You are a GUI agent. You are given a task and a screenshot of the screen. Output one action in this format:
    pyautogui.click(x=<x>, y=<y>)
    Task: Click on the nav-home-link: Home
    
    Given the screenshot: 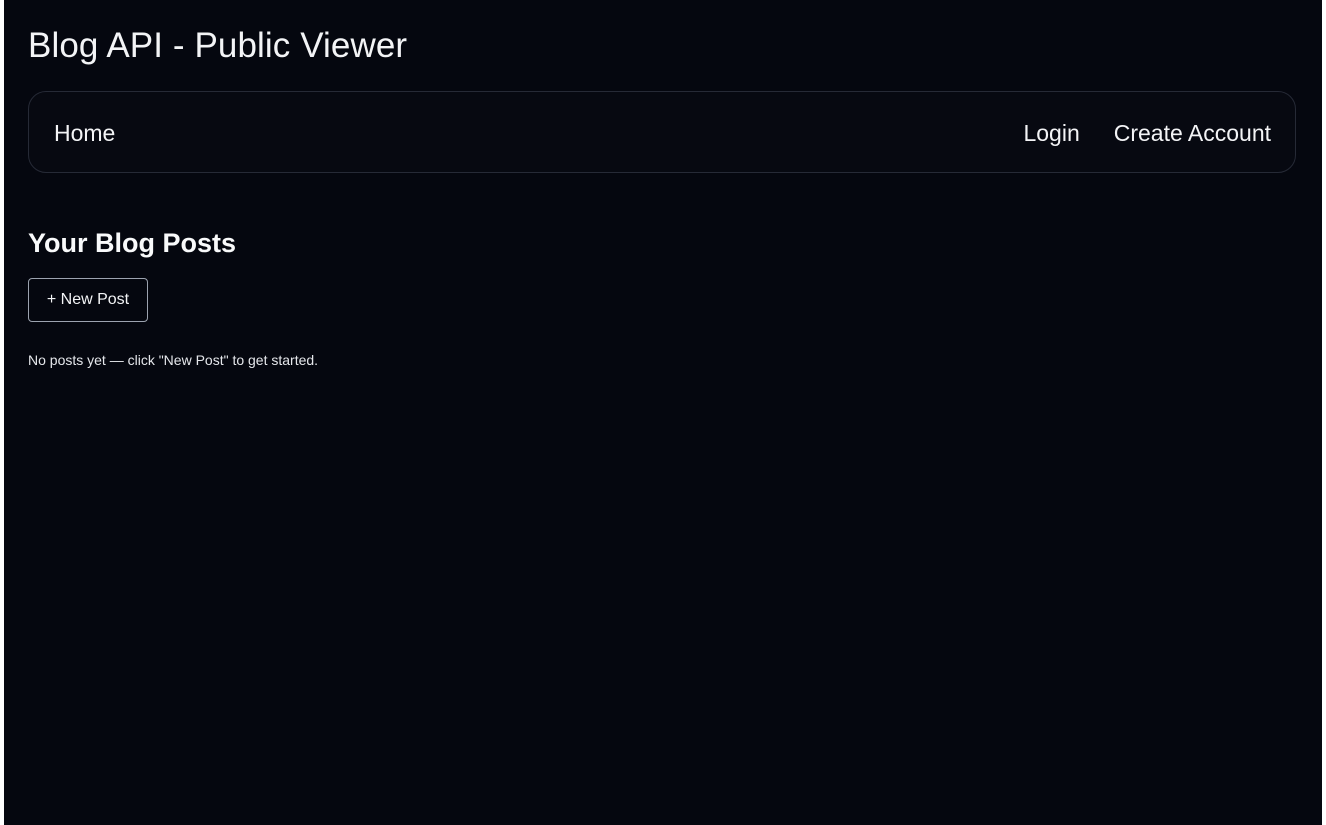 What is the action you would take?
    pyautogui.click(x=84, y=133)
    